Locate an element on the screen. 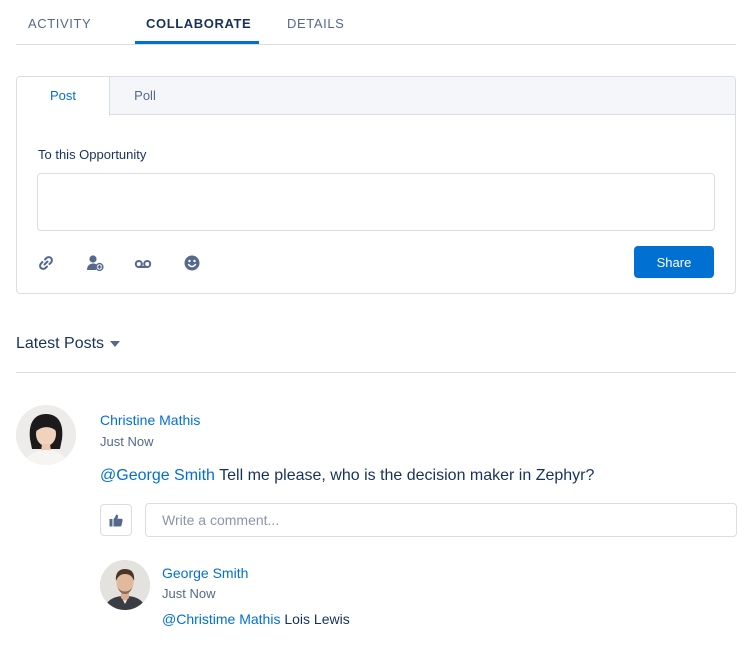 The height and width of the screenshot is (661, 752). post-mention-link: @George Smith is located at coordinates (157, 475).